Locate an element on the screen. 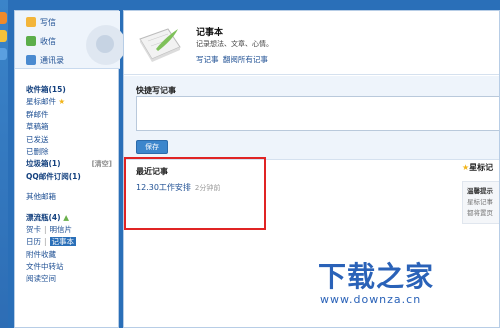  download-icon is located at coordinates (31, 41).